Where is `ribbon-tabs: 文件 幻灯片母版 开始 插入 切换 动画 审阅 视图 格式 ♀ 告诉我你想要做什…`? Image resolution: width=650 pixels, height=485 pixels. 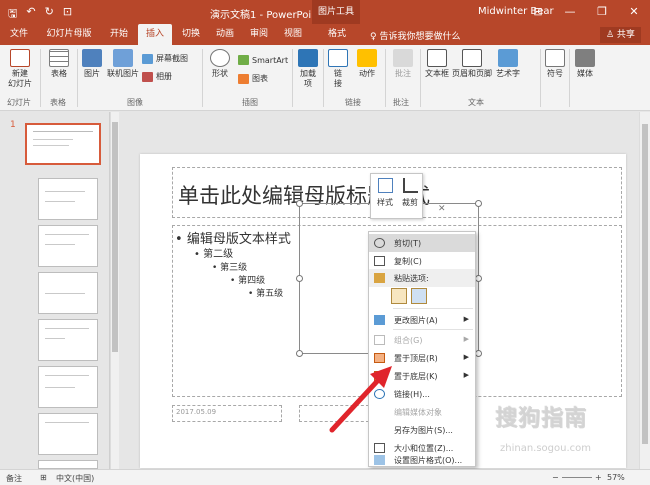 ribbon-tabs: 文件 幻灯片母版 开始 插入 切换 动画 审阅 视图 格式 ♀ 告诉我你想要做什… is located at coordinates (325, 34).